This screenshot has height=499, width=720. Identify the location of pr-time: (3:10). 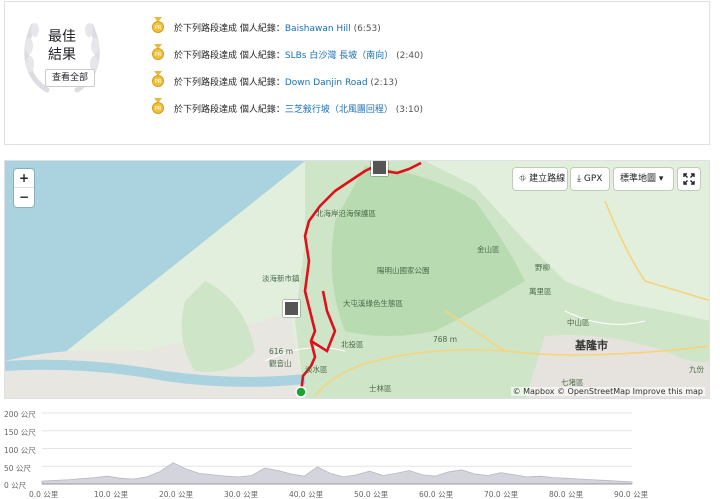
(409, 110).